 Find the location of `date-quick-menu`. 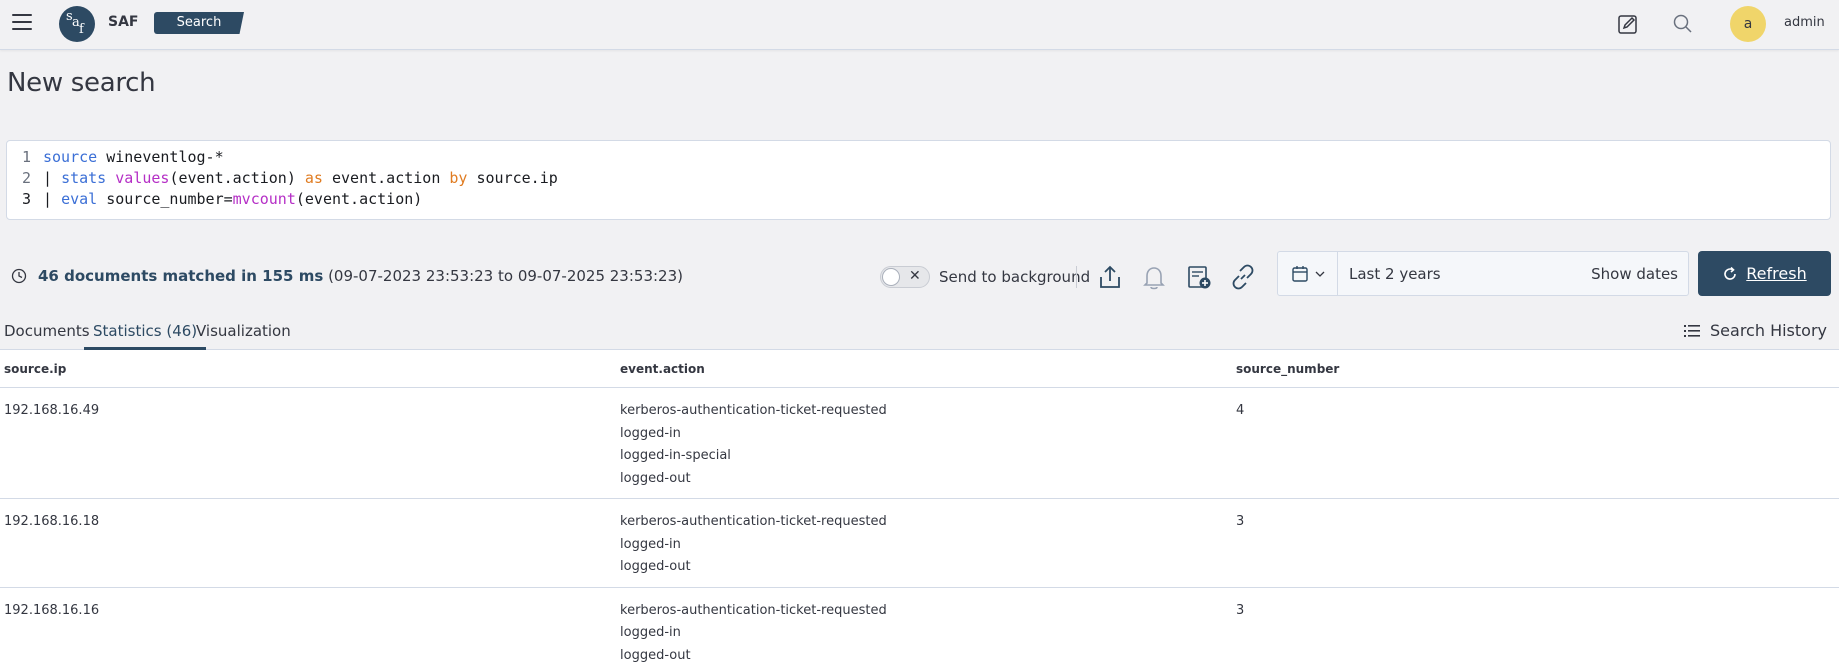

date-quick-menu is located at coordinates (1308, 273).